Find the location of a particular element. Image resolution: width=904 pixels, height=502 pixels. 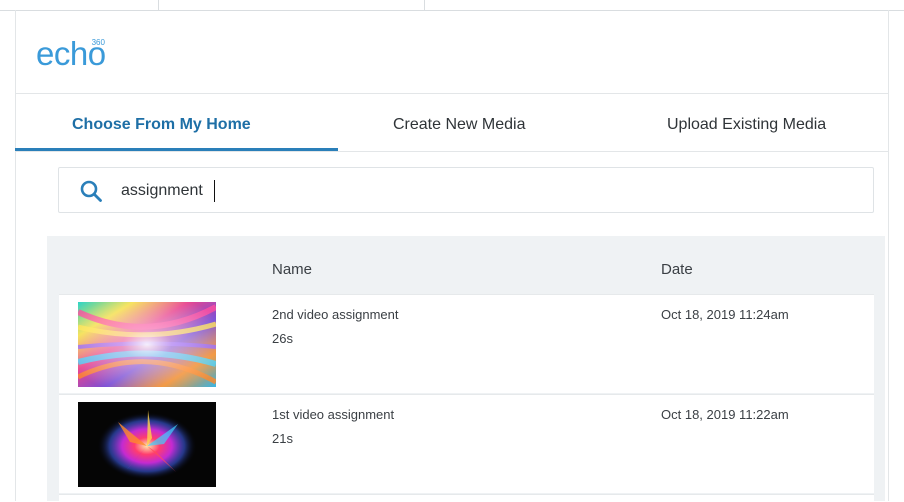

media-duration: 21s is located at coordinates (282, 438).